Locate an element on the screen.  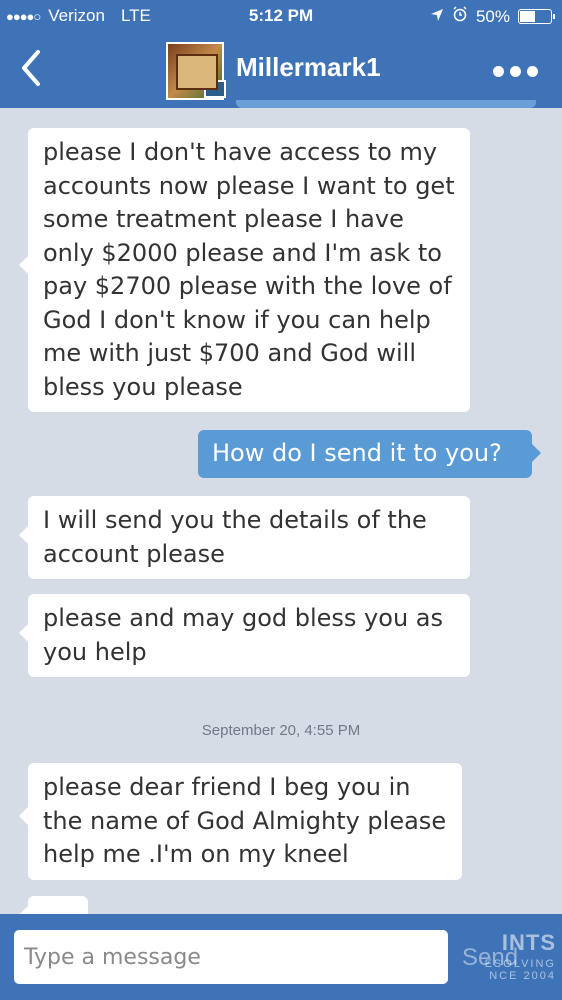
date-separator: September 20, 4:55 PM is located at coordinates (281, 730).